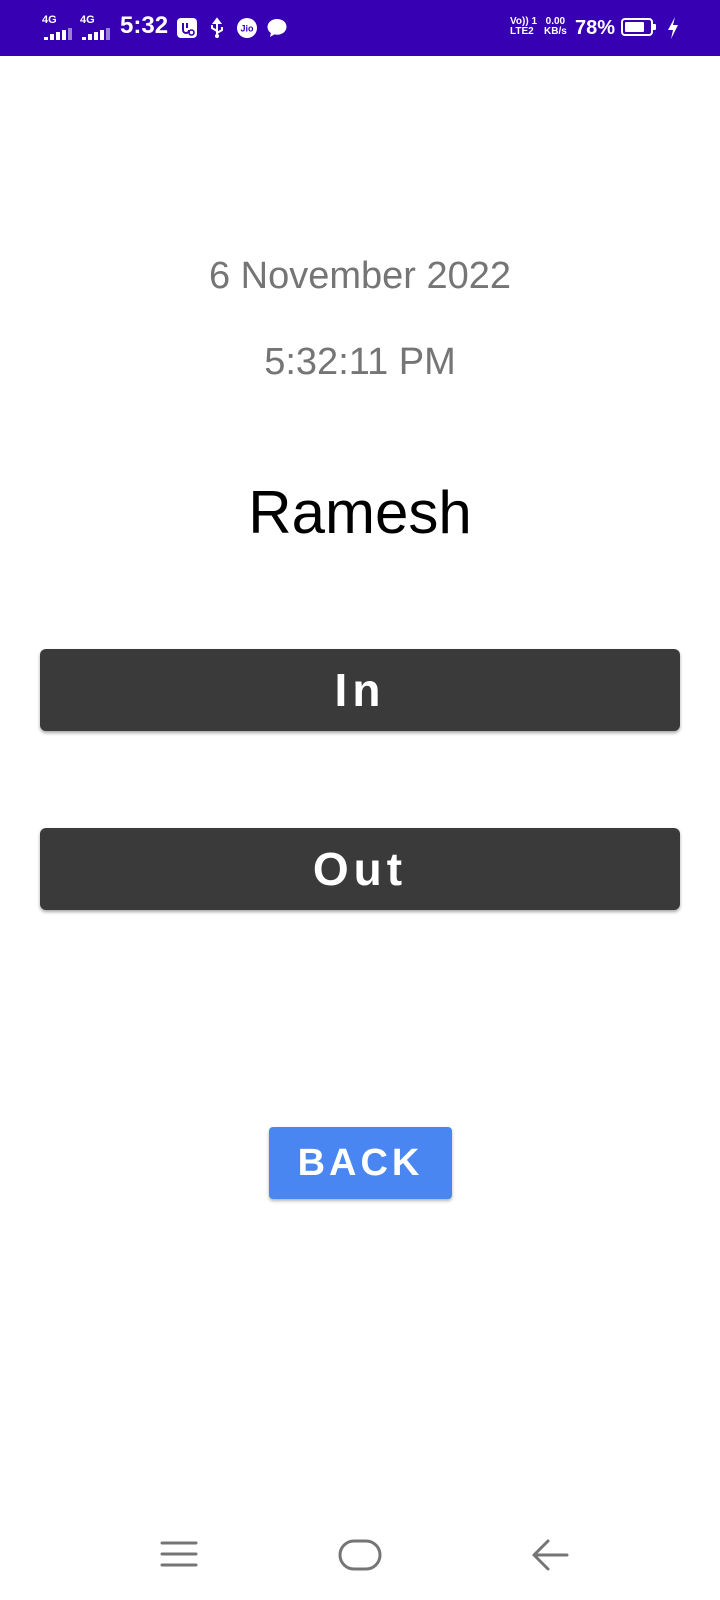 The height and width of the screenshot is (1600, 720). I want to click on out-button: Out, so click(360, 869).